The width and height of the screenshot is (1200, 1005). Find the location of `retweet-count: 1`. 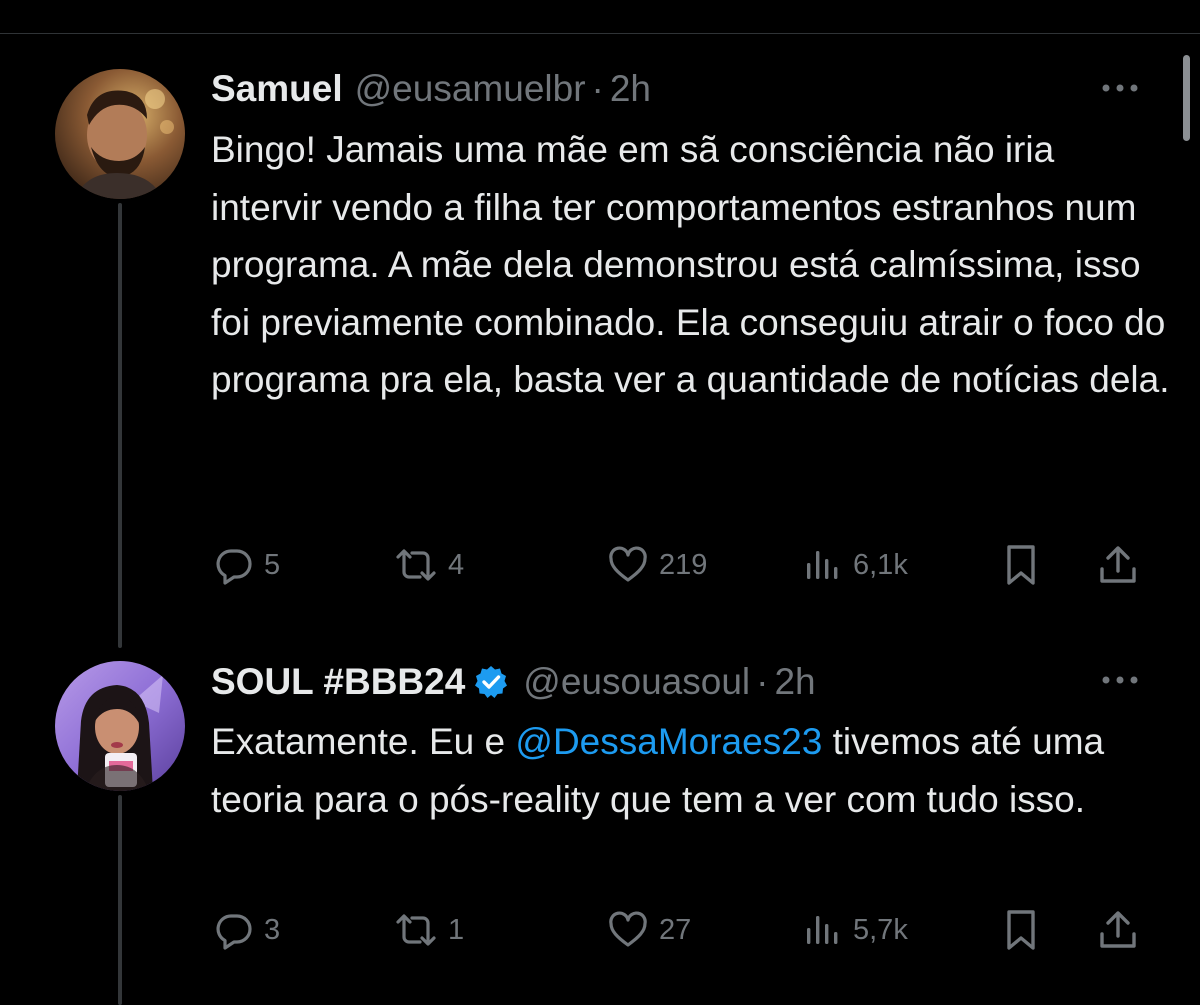

retweet-count: 1 is located at coordinates (456, 929).